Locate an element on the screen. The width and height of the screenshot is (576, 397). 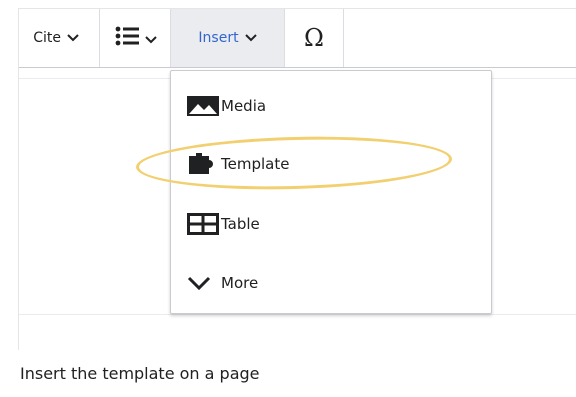
menu-item-label: Table is located at coordinates (240, 224).